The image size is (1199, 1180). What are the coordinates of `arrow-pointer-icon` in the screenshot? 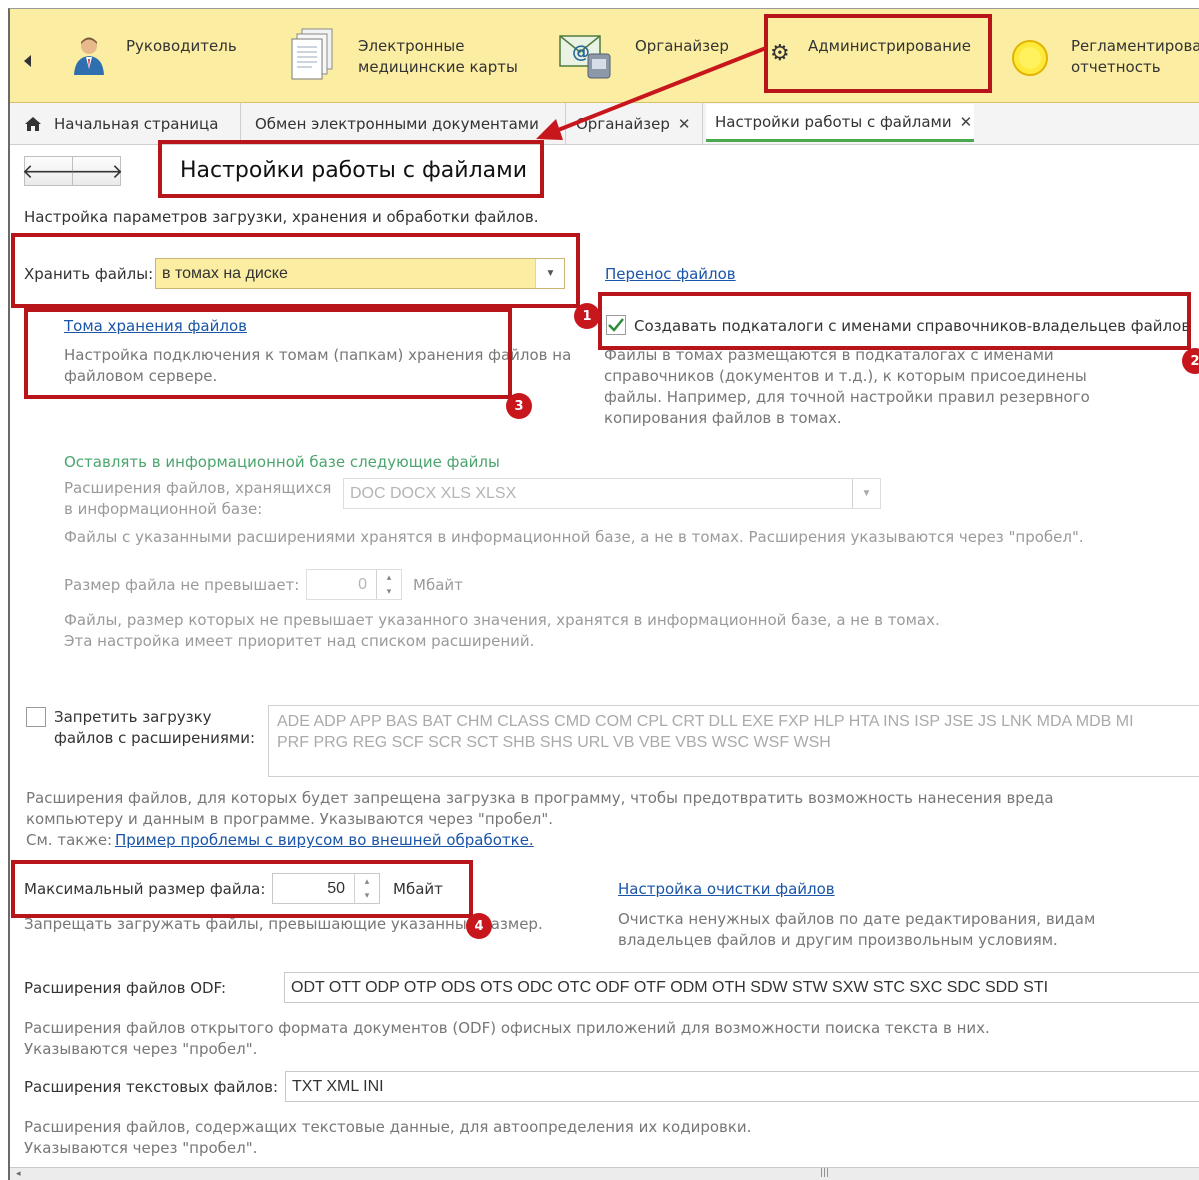 It's located at (651, 93).